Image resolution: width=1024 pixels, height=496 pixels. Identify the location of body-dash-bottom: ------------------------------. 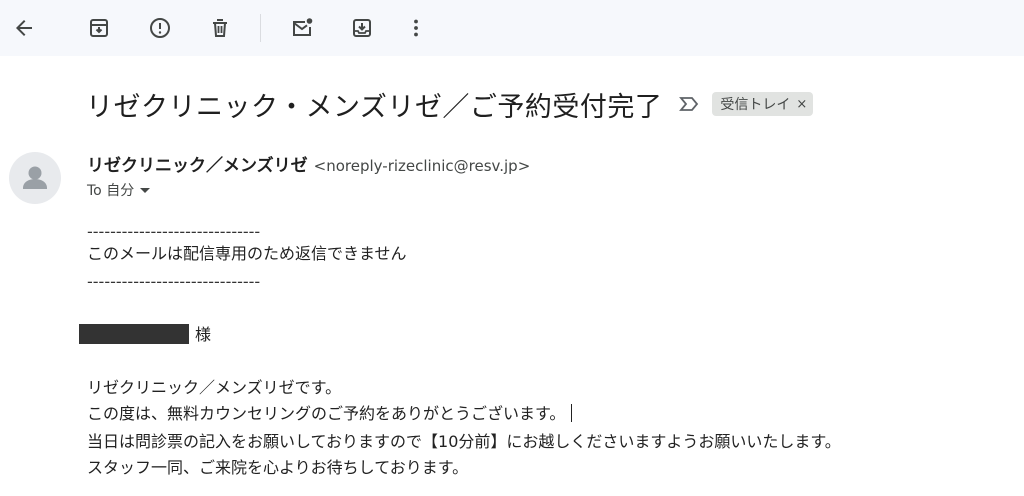
(174, 281).